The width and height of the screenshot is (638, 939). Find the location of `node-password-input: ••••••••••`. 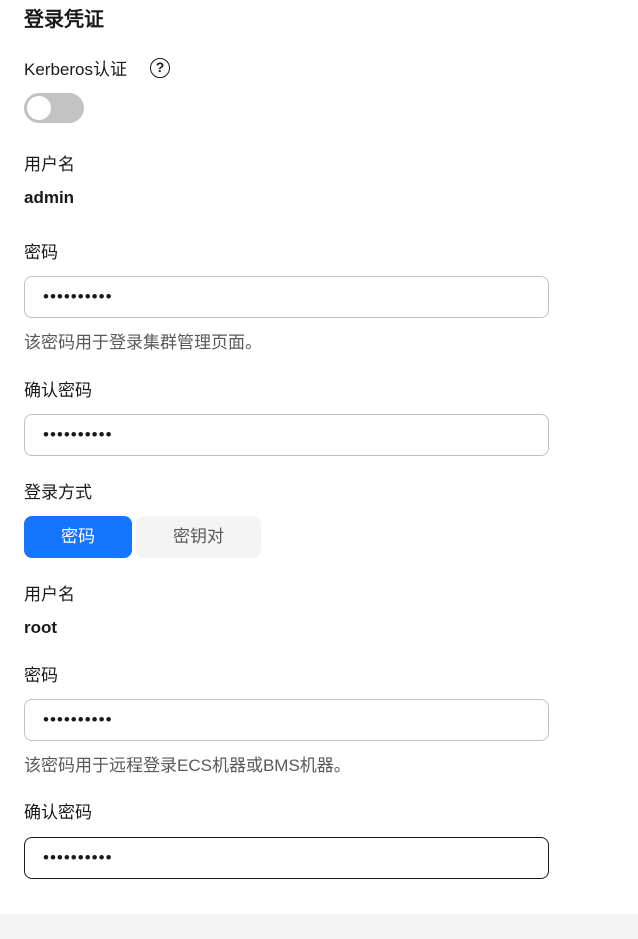

node-password-input: •••••••••• is located at coordinates (286, 720).